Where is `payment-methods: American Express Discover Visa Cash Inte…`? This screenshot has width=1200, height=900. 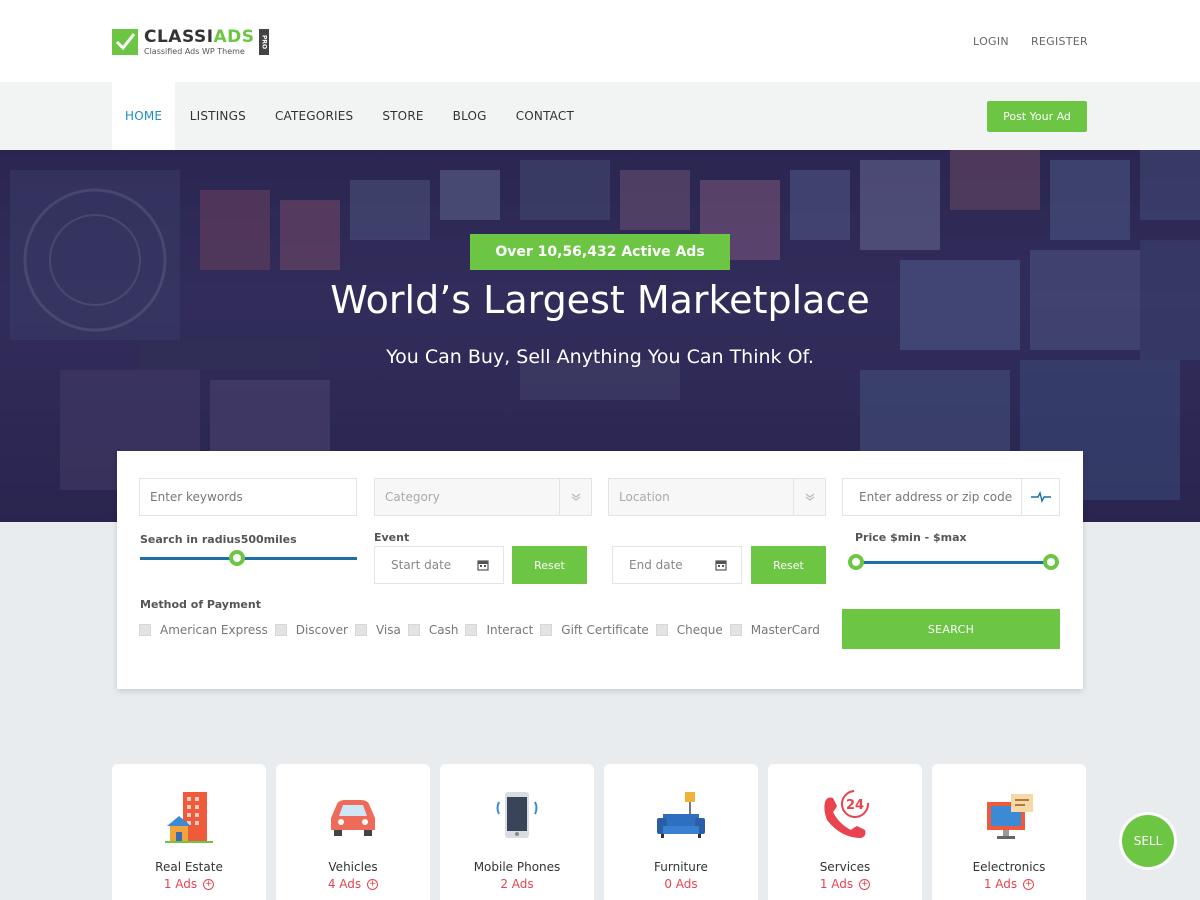
payment-methods: American Express Discover Visa Cash Inte… is located at coordinates (483, 630).